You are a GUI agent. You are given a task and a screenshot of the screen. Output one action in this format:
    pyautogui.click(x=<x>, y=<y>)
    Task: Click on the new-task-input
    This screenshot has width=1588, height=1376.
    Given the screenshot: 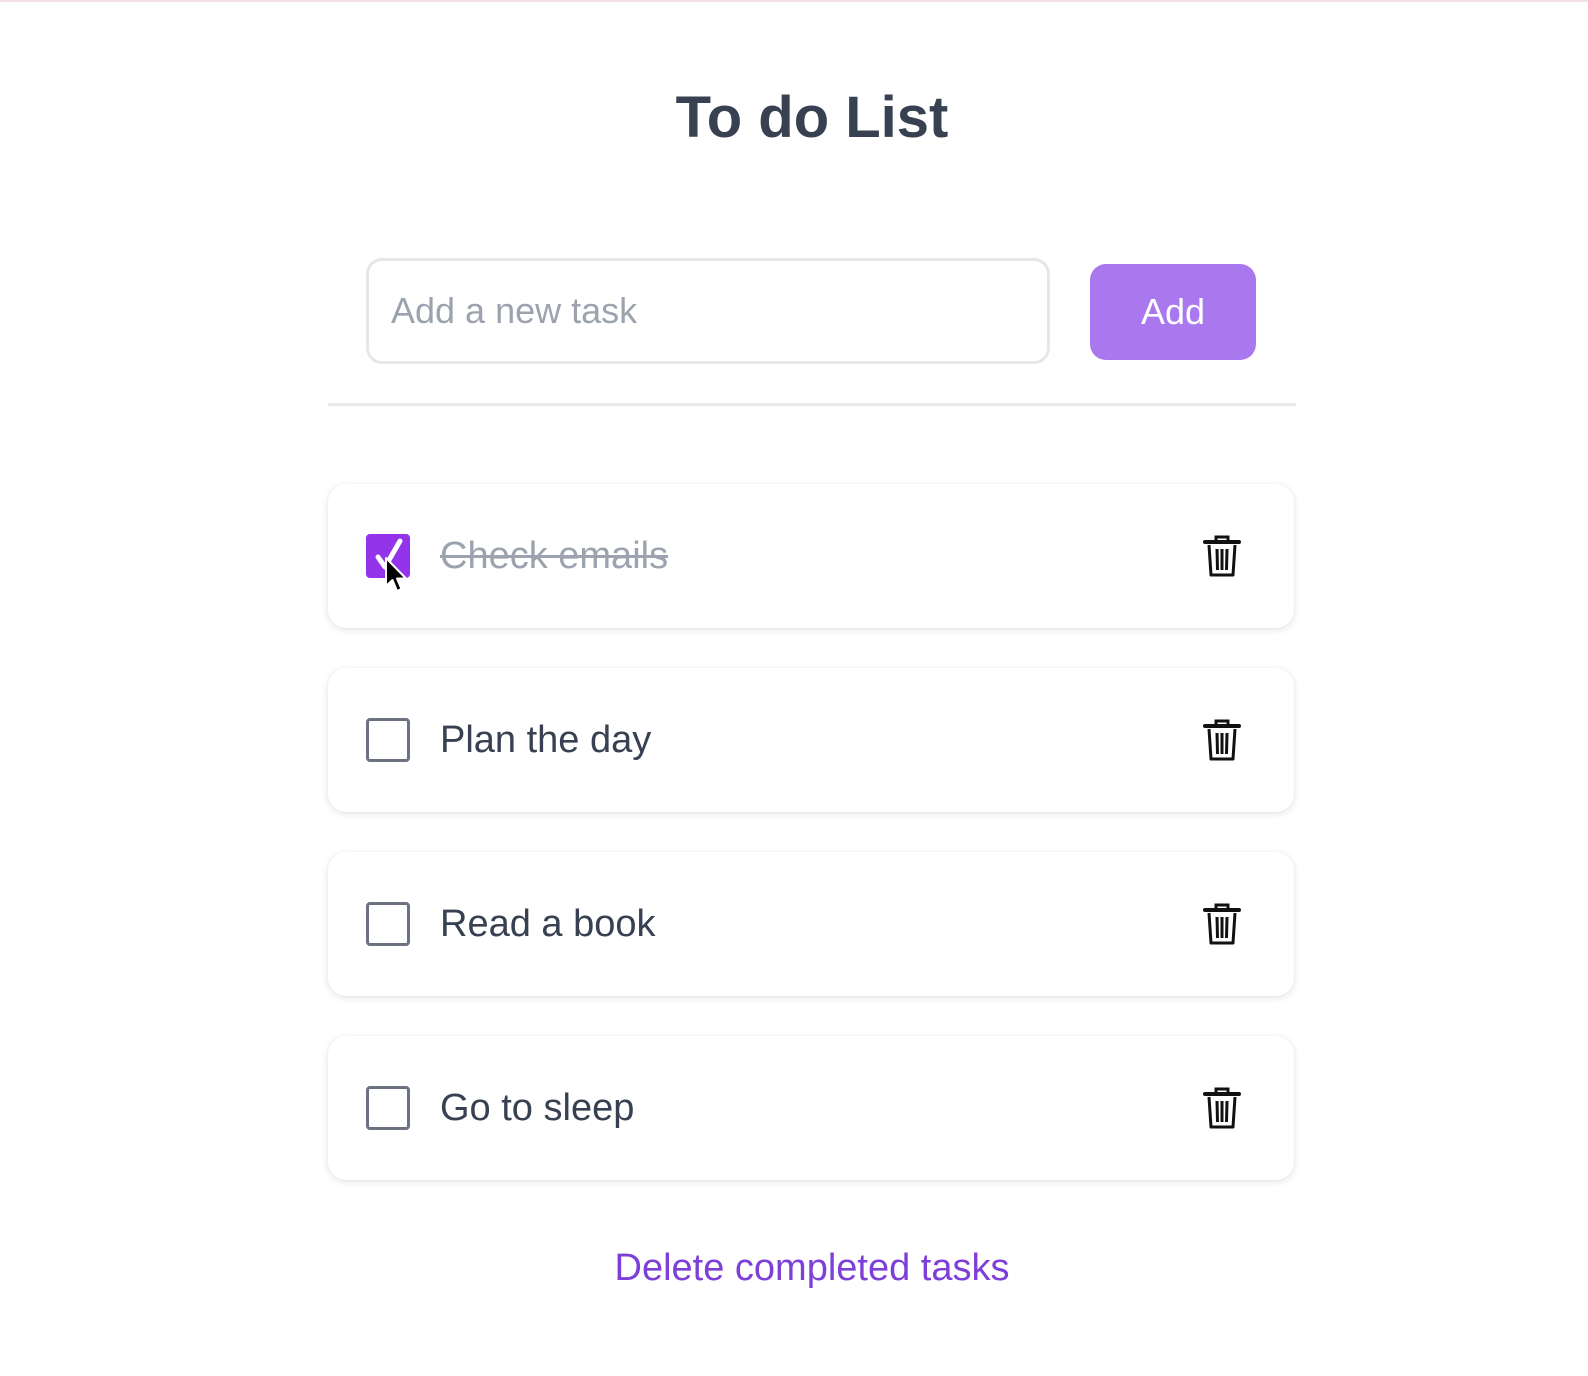 What is the action you would take?
    pyautogui.click(x=708, y=311)
    